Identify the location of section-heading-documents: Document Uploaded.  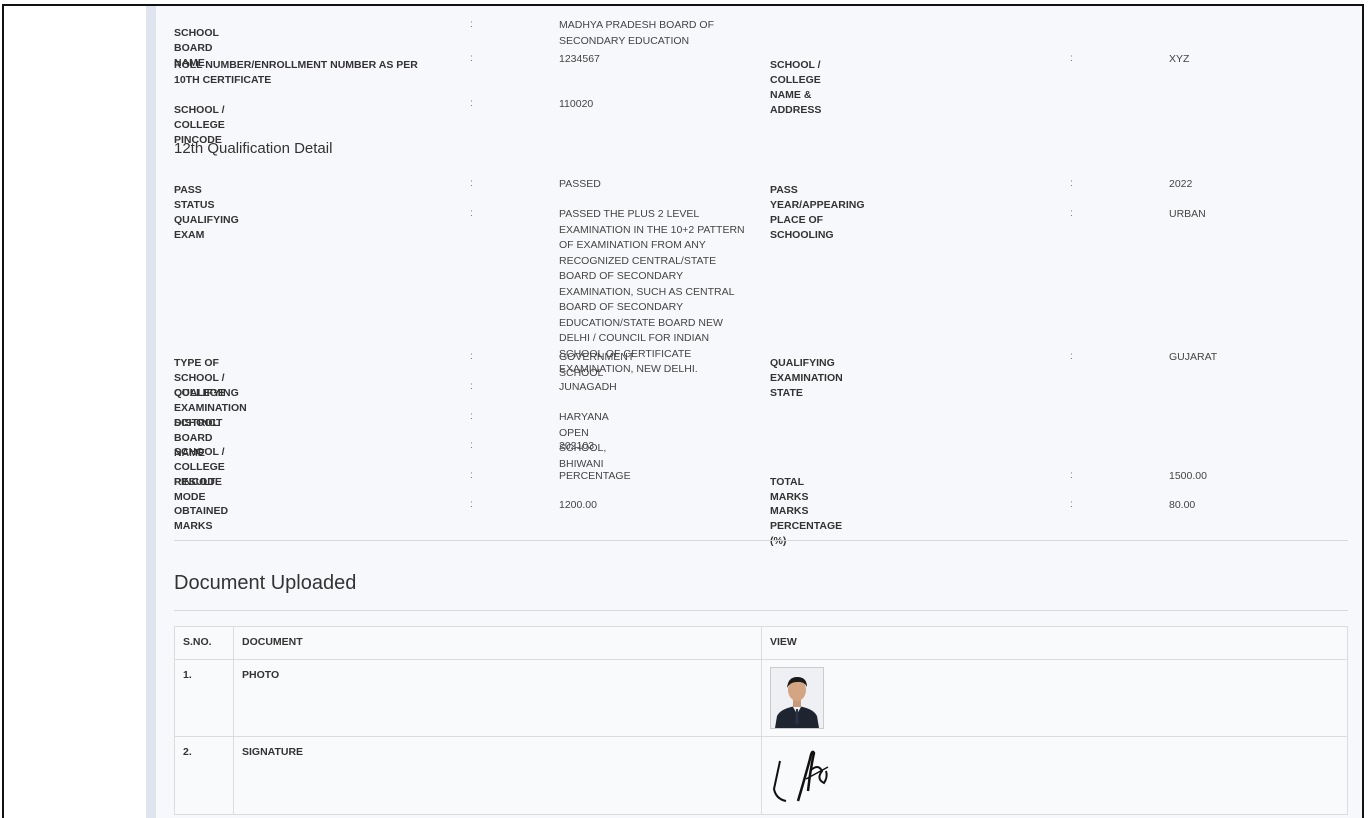
(265, 583).